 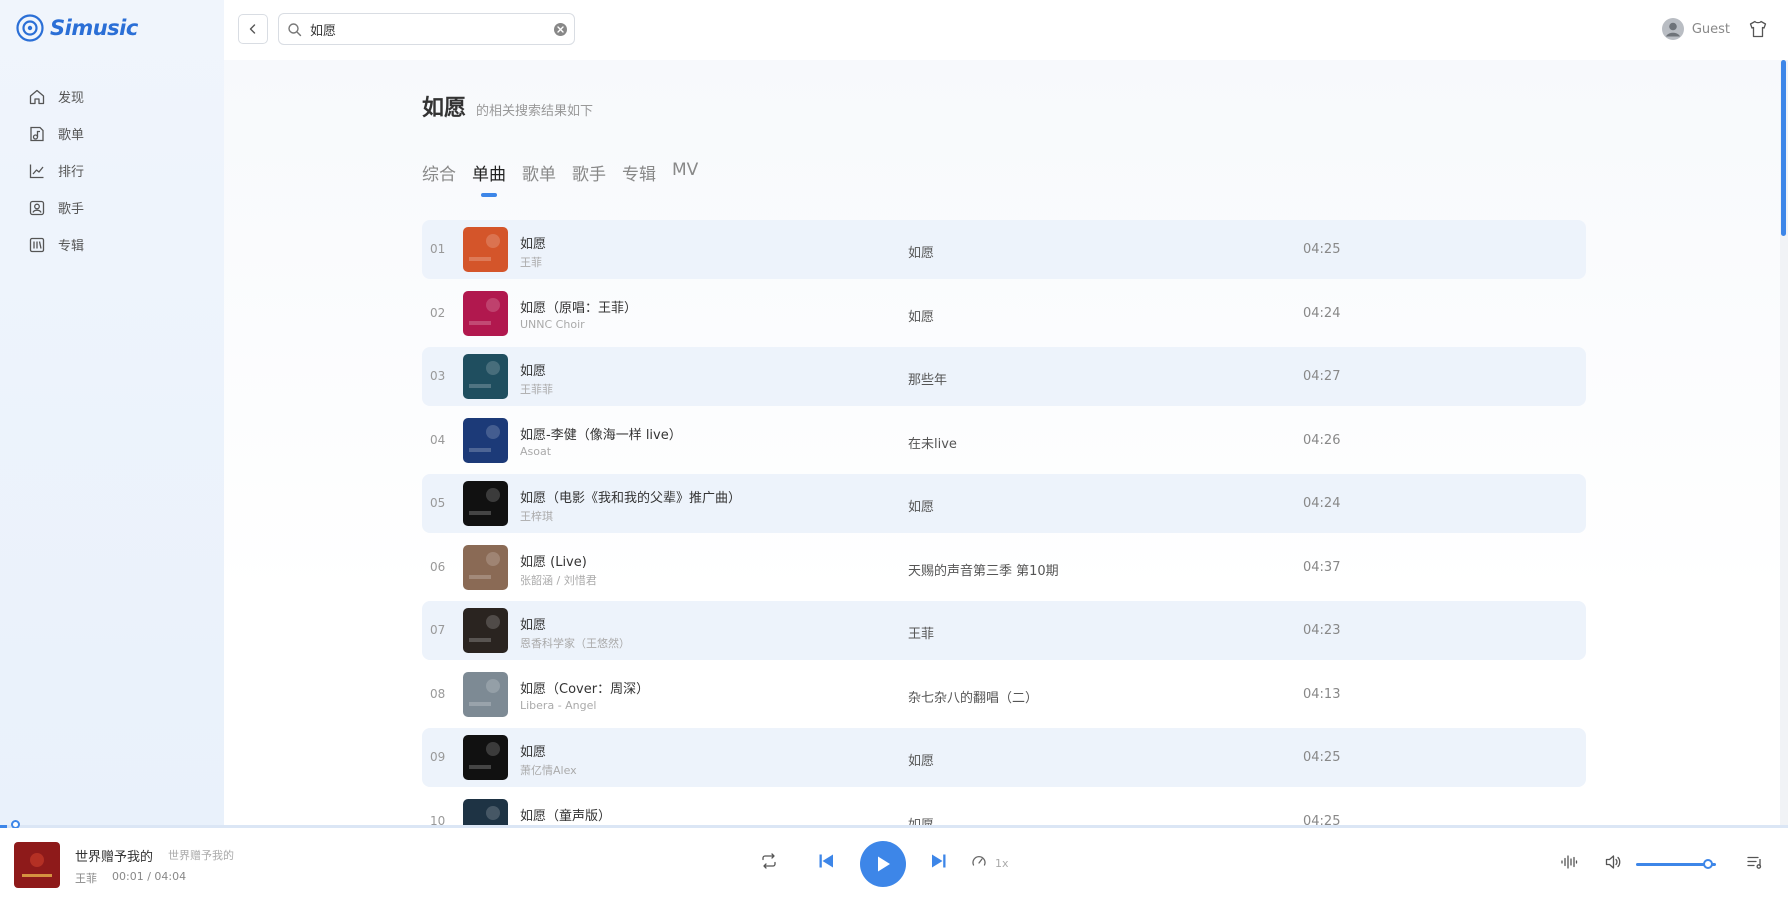 What do you see at coordinates (558, 705) in the screenshot?
I see `song-artist: Libera - Angel` at bounding box center [558, 705].